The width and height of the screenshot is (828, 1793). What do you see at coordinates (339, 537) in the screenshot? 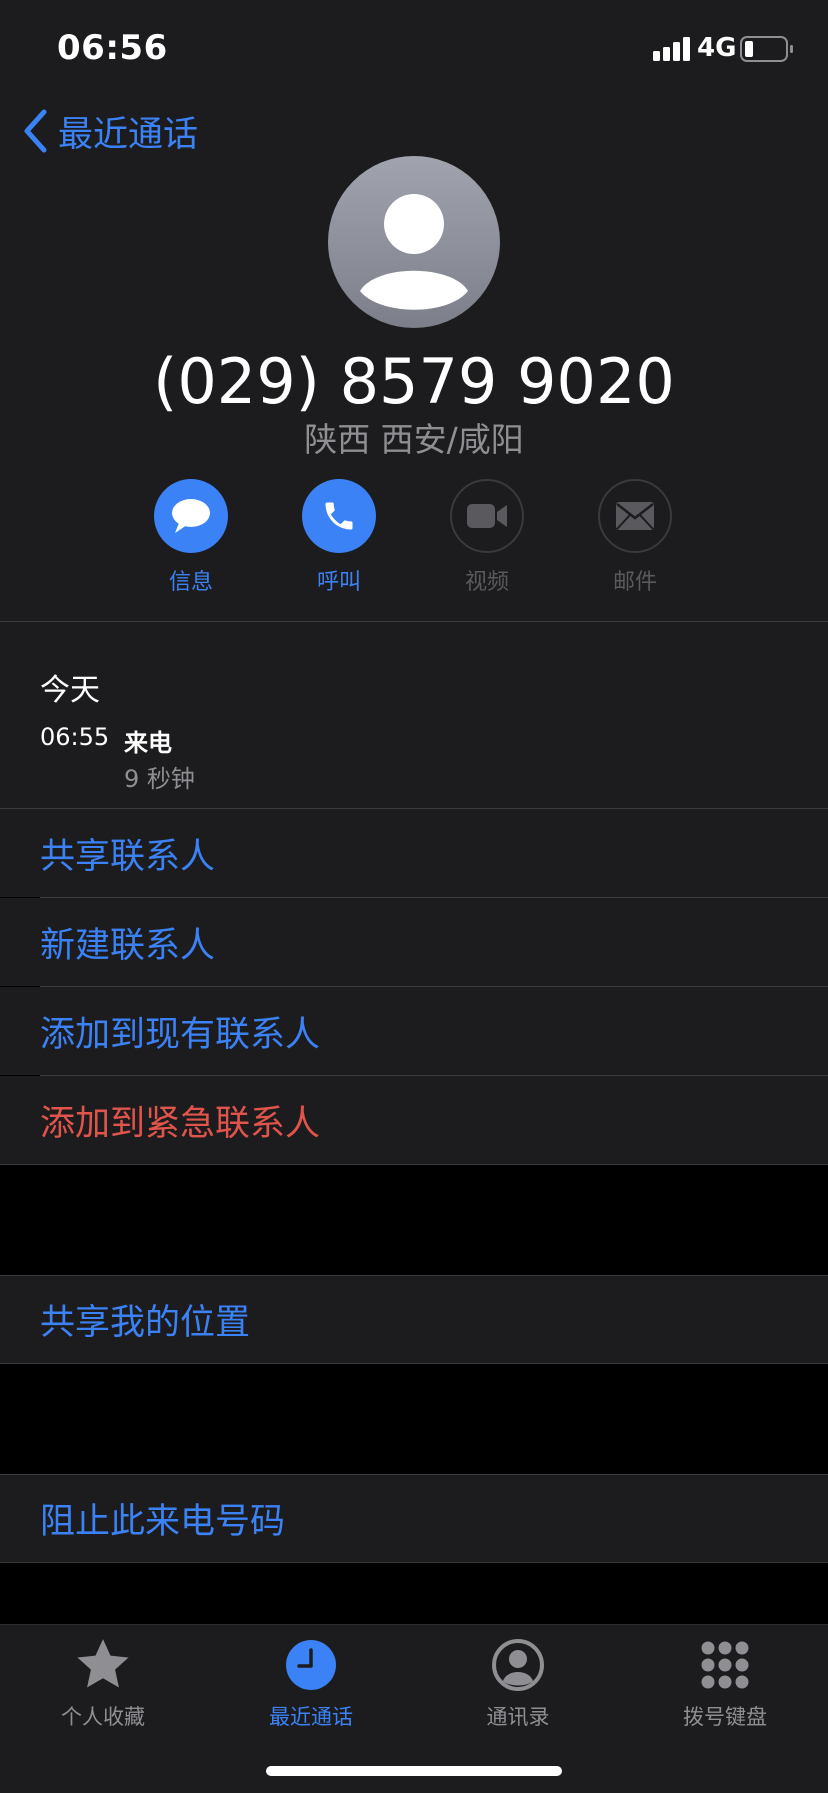
I see `call-button: 呼叫` at bounding box center [339, 537].